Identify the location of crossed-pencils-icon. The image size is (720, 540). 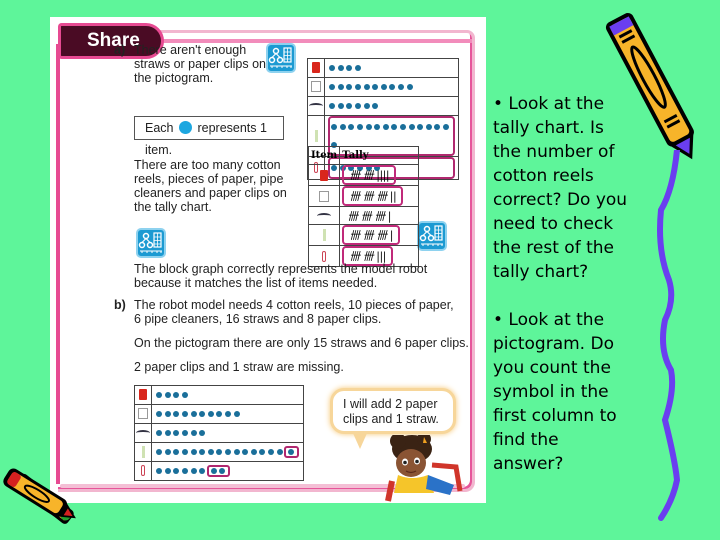
(39, 496).